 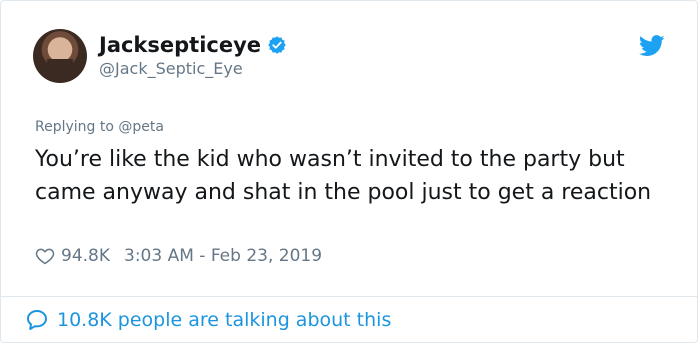 I want to click on comment-bubble-icon, so click(x=37, y=320).